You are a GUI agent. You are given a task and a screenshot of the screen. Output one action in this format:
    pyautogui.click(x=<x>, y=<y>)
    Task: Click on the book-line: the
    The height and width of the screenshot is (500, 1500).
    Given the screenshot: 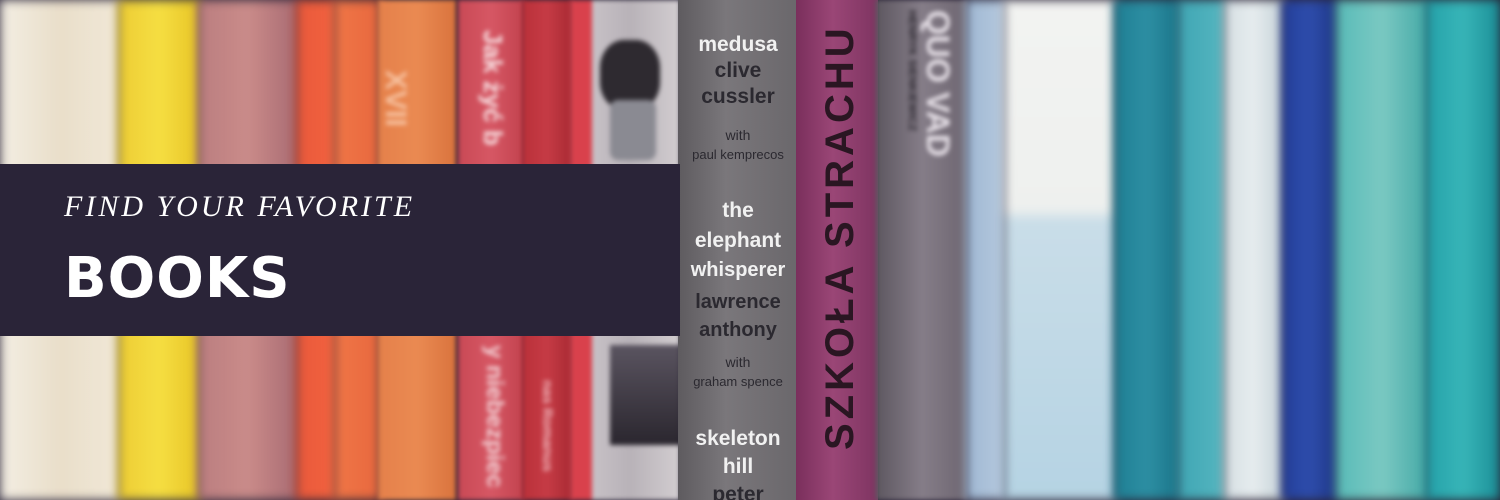 What is the action you would take?
    pyautogui.click(x=738, y=210)
    